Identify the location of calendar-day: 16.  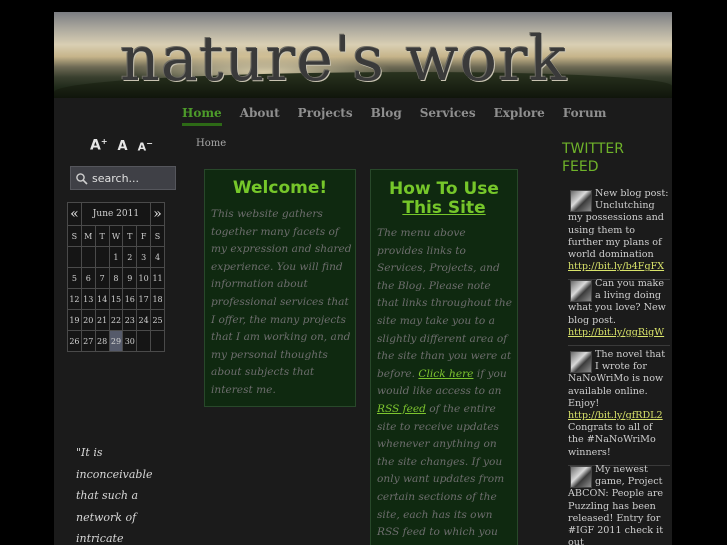
(130, 299).